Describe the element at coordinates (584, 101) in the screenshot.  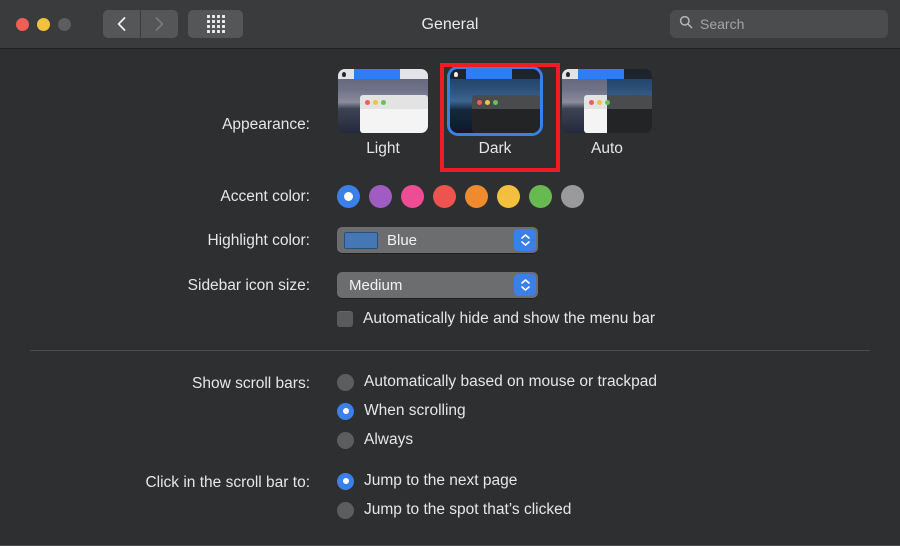
I see `auto-light-half` at that location.